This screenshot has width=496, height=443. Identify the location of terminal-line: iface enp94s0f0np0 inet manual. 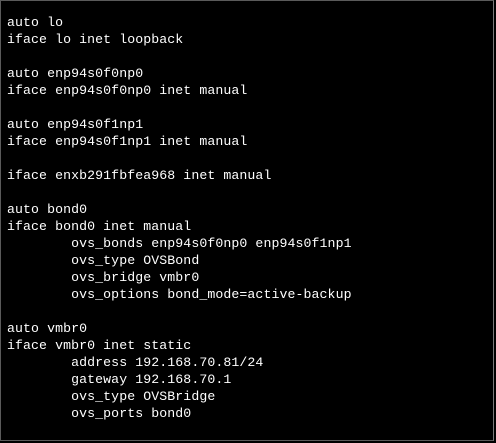
(127, 90).